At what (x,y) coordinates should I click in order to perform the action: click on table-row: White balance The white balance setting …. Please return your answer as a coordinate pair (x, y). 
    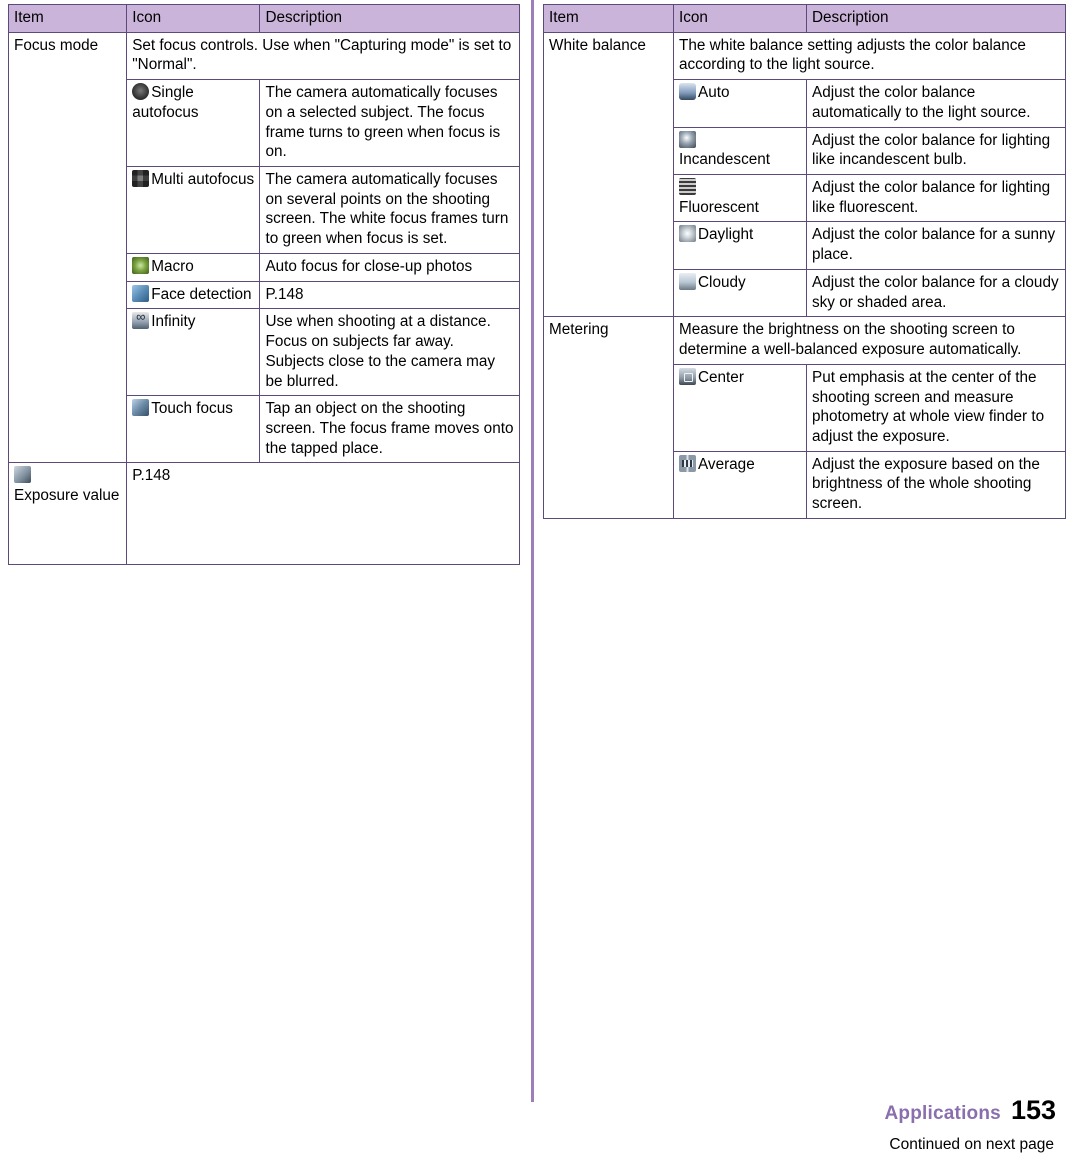
    Looking at the image, I should click on (804, 174).